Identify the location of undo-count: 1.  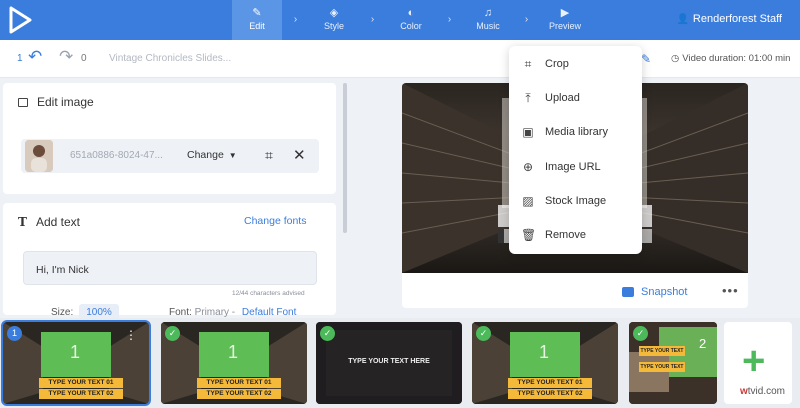
(20, 58).